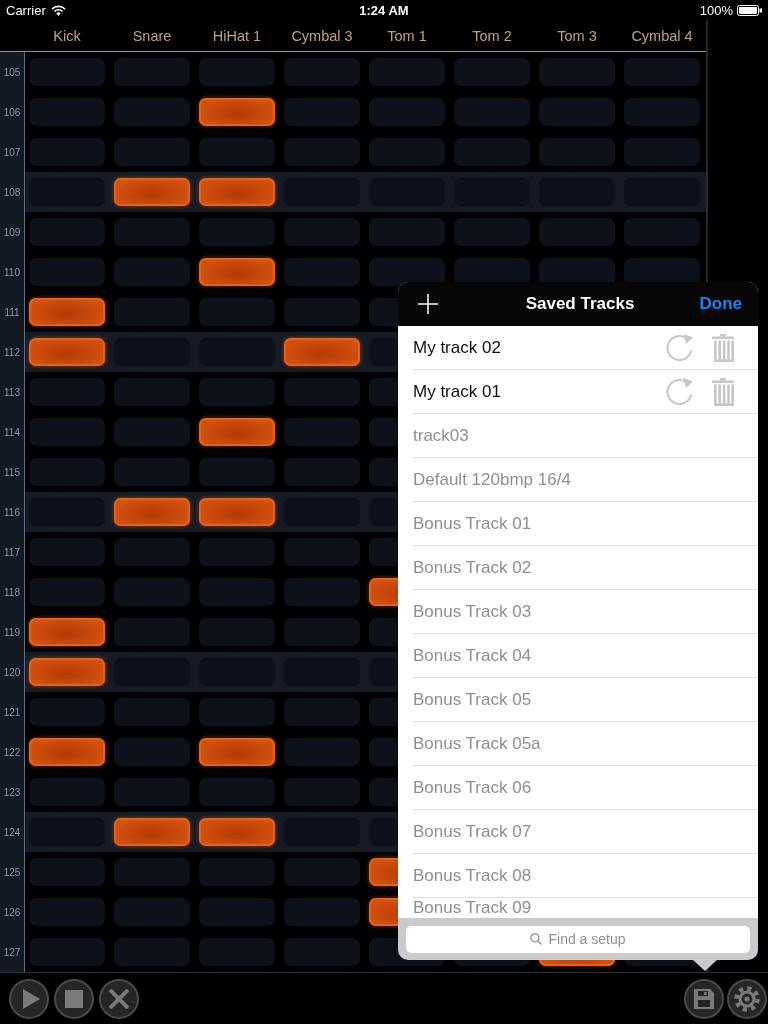 The height and width of the screenshot is (1024, 768). What do you see at coordinates (578, 939) in the screenshot?
I see `search-field: Find a setup` at bounding box center [578, 939].